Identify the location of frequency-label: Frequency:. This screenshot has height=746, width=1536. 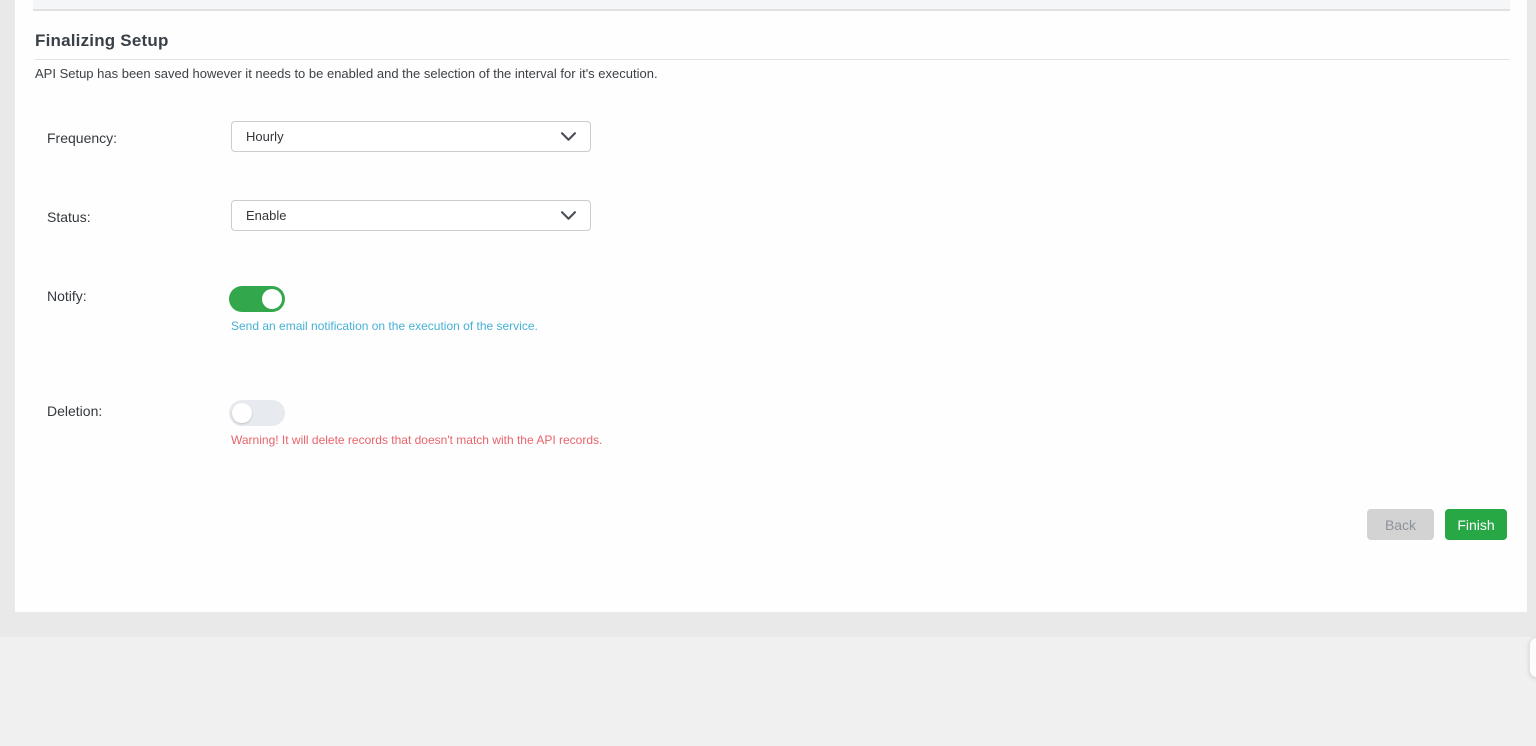
(82, 138).